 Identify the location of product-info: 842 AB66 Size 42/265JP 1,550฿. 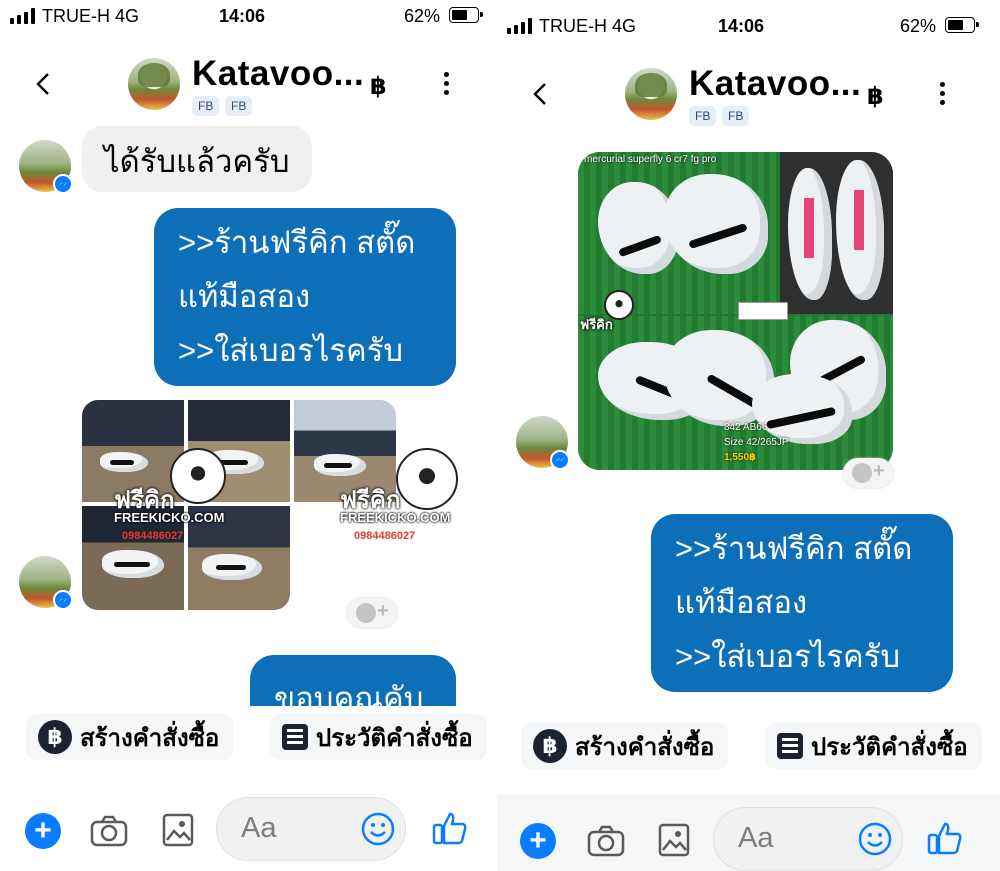
(756, 442).